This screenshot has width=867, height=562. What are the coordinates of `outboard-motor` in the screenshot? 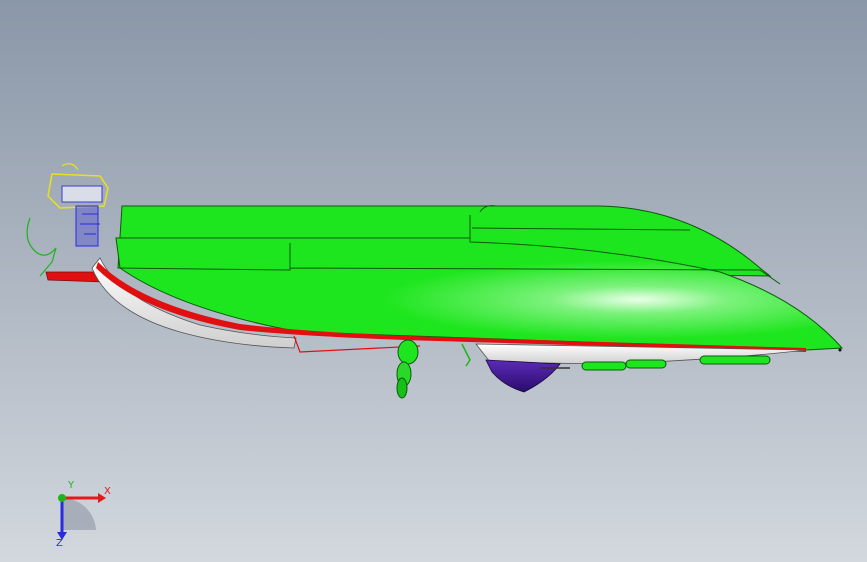 It's located at (67, 220).